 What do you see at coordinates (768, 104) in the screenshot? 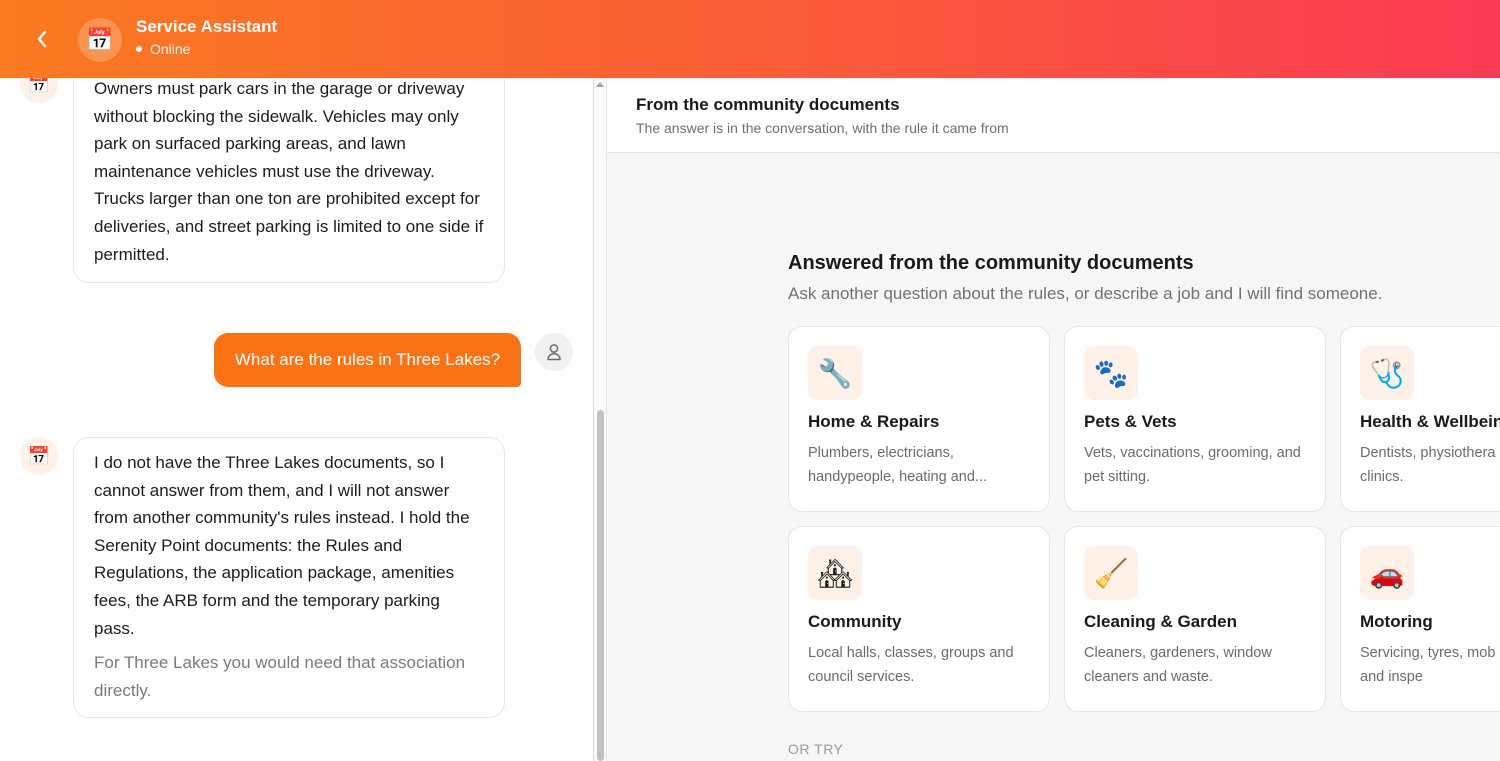
I see `panel-title: From the community documents` at bounding box center [768, 104].